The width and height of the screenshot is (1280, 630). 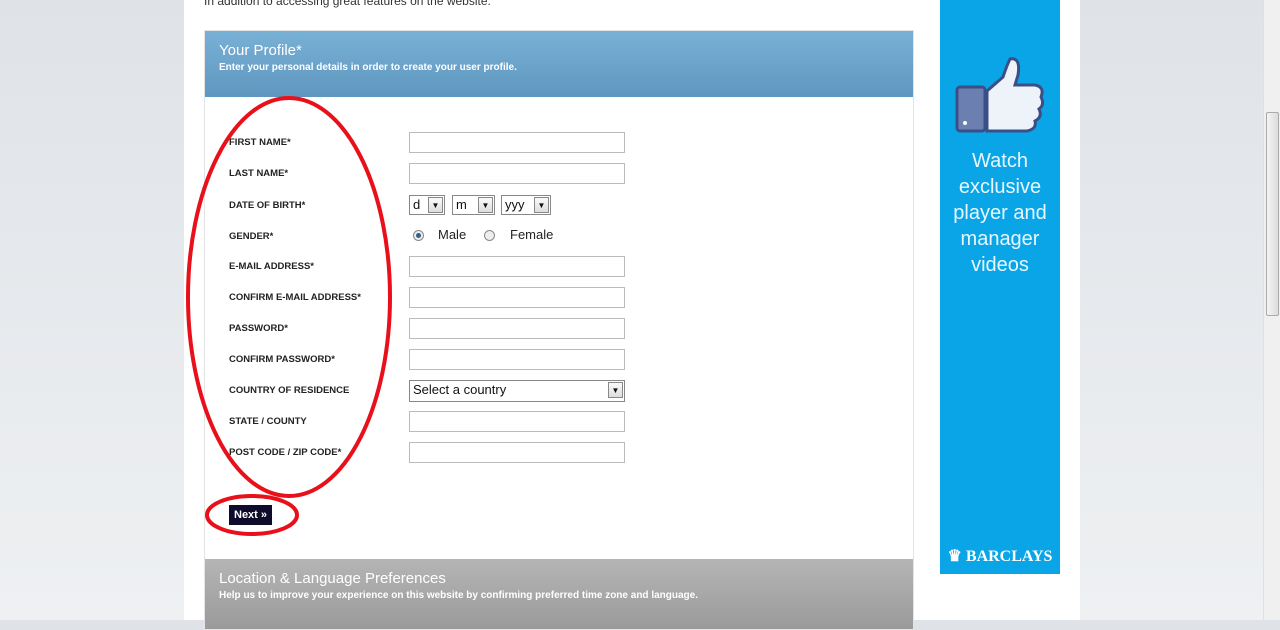 What do you see at coordinates (282, 359) in the screenshot?
I see `confirm-password-label: CONFIRM PASSWORD*` at bounding box center [282, 359].